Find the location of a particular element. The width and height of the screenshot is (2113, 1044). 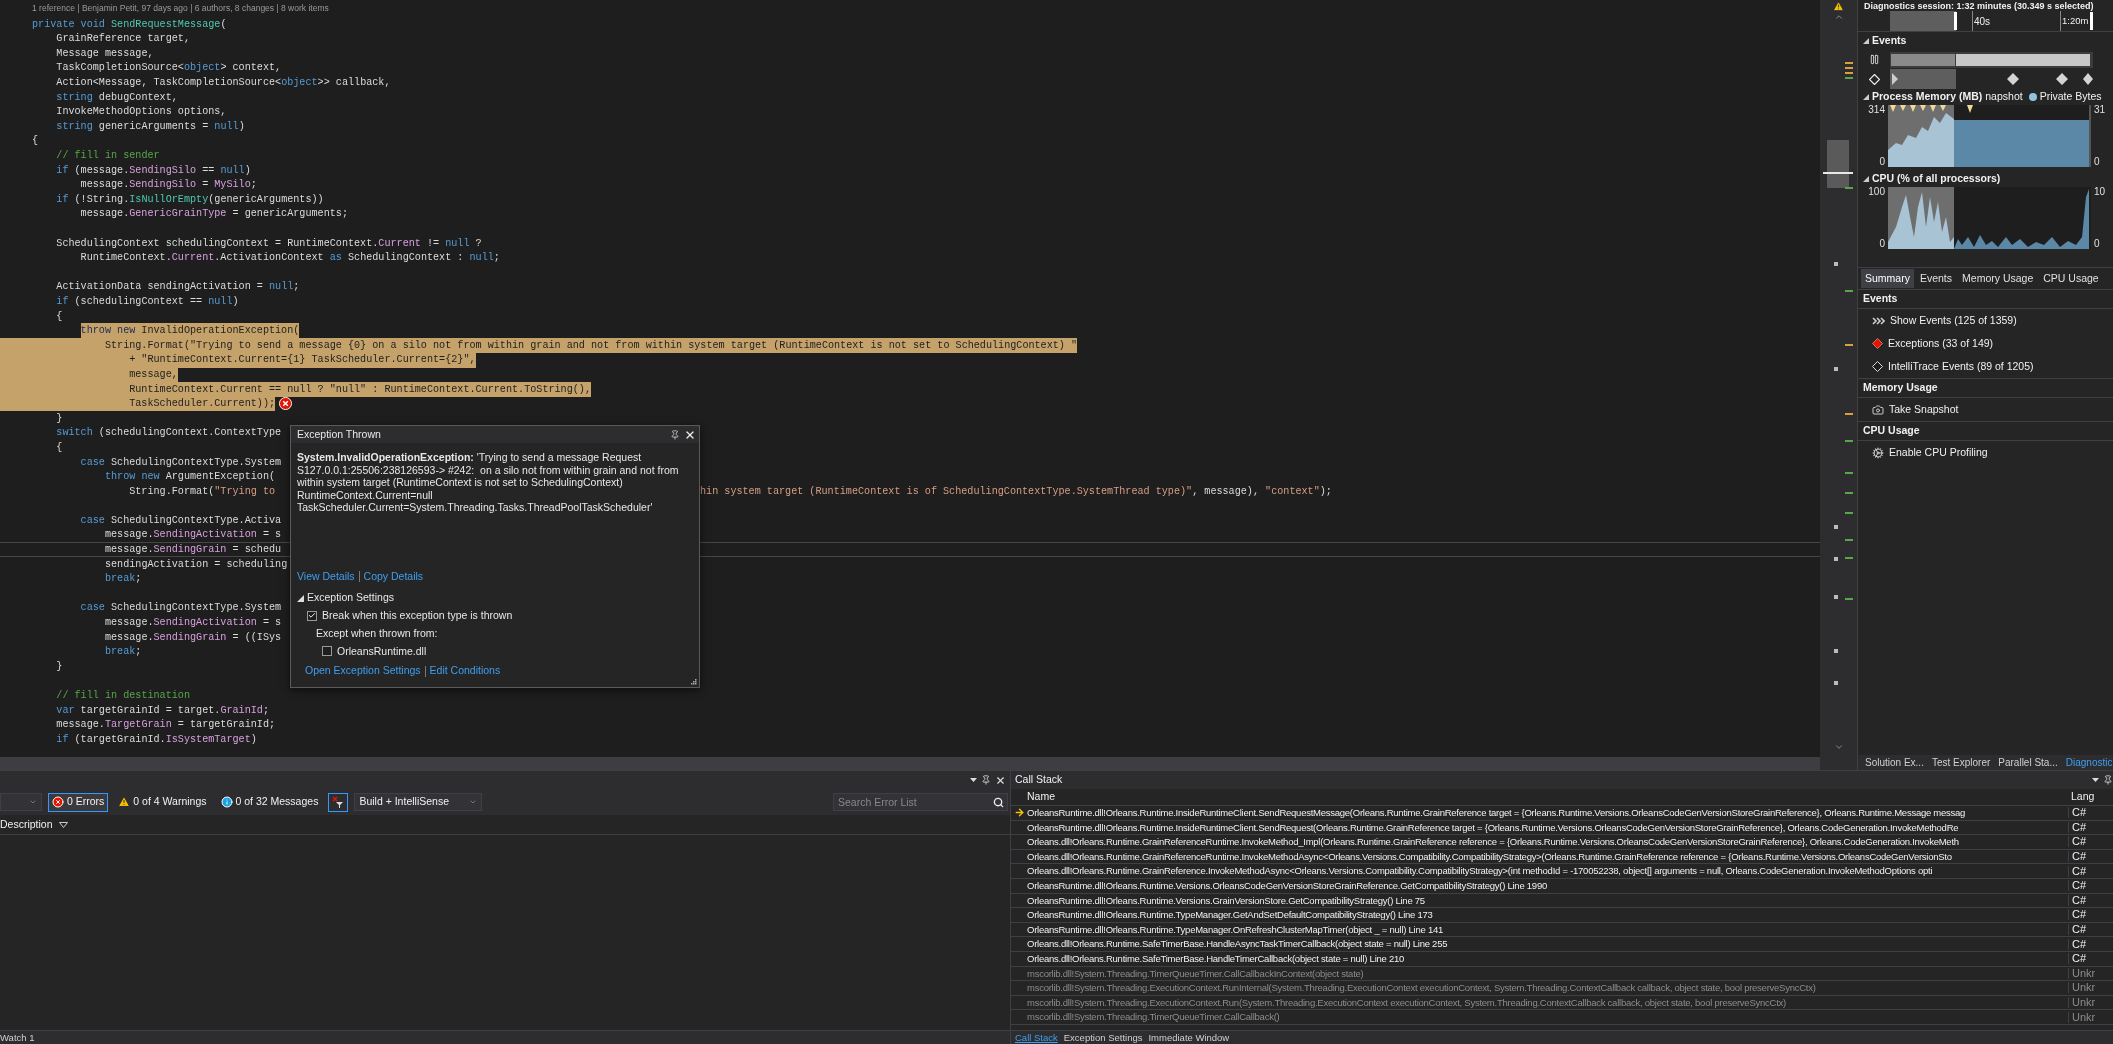

codelens-info: 1 reference | Benjamin Petit, 97 days ago | 6 authors, 8 changes | 8 work items is located at coordinates (180, 8).